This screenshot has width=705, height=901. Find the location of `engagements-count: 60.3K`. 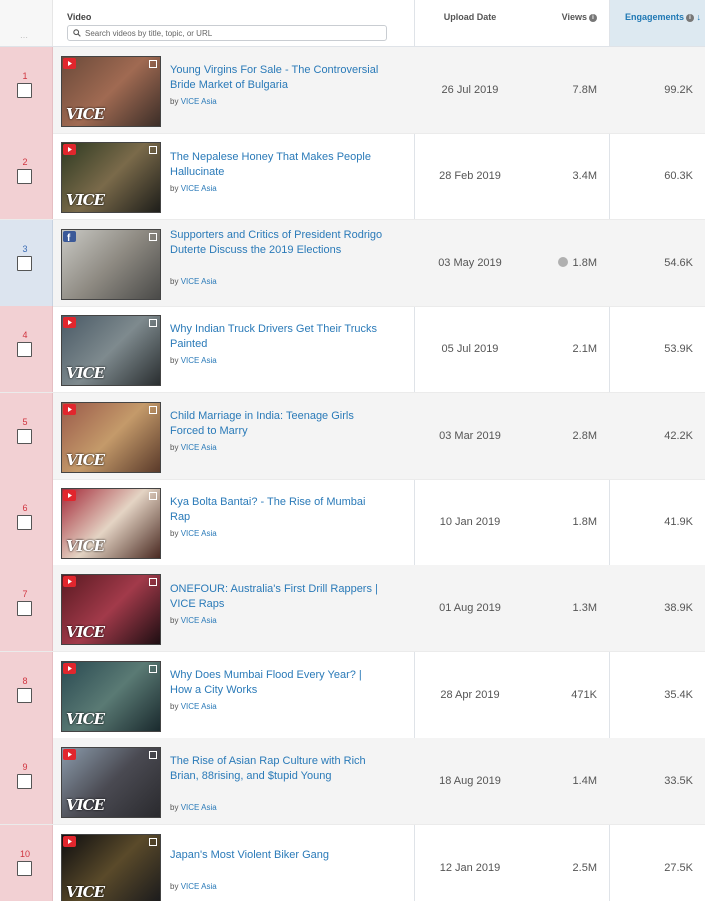

engagements-count: 60.3K is located at coordinates (678, 176).